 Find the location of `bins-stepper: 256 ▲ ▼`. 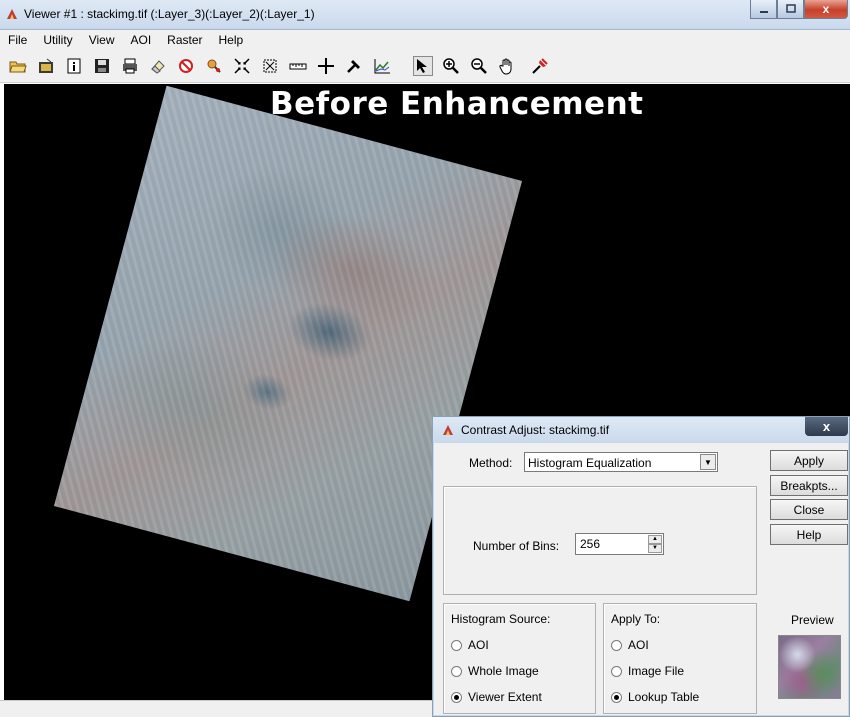

bins-stepper: 256 ▲ ▼ is located at coordinates (619, 544).